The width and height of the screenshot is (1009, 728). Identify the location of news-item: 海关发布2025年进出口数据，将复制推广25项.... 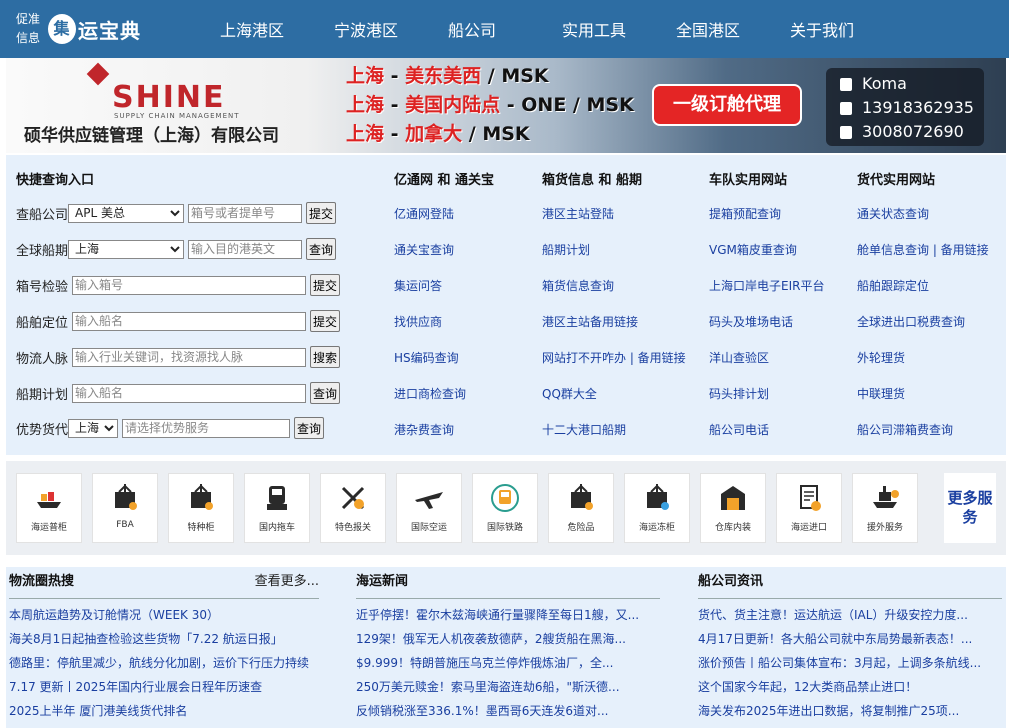
(850, 711).